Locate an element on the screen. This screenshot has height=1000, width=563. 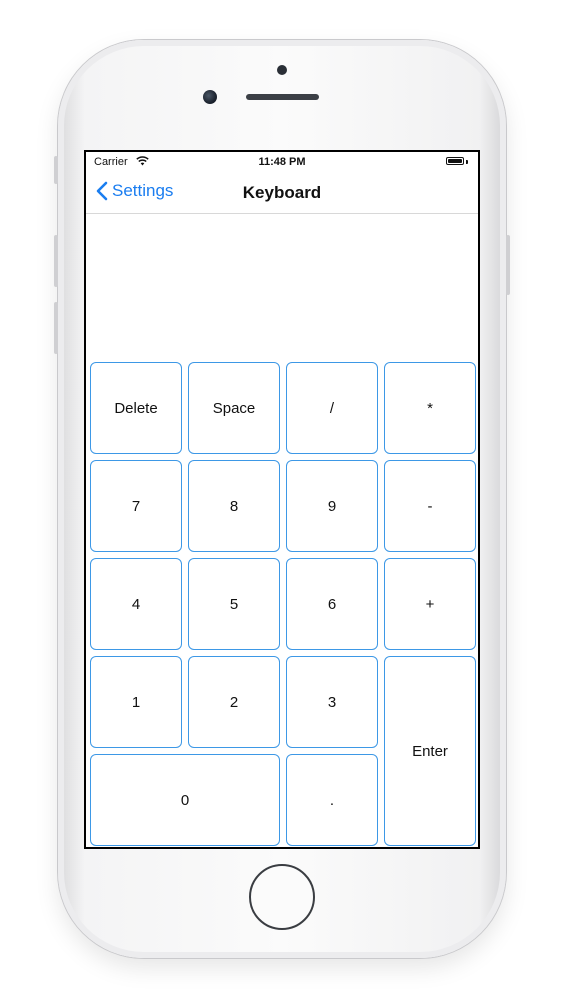
front-camera-icon is located at coordinates (210, 97).